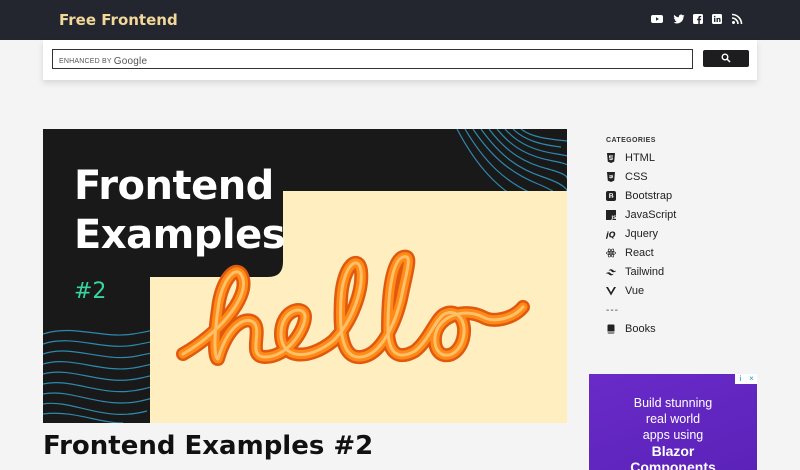  Describe the element at coordinates (679, 19) in the screenshot. I see `twitter-icon` at that location.